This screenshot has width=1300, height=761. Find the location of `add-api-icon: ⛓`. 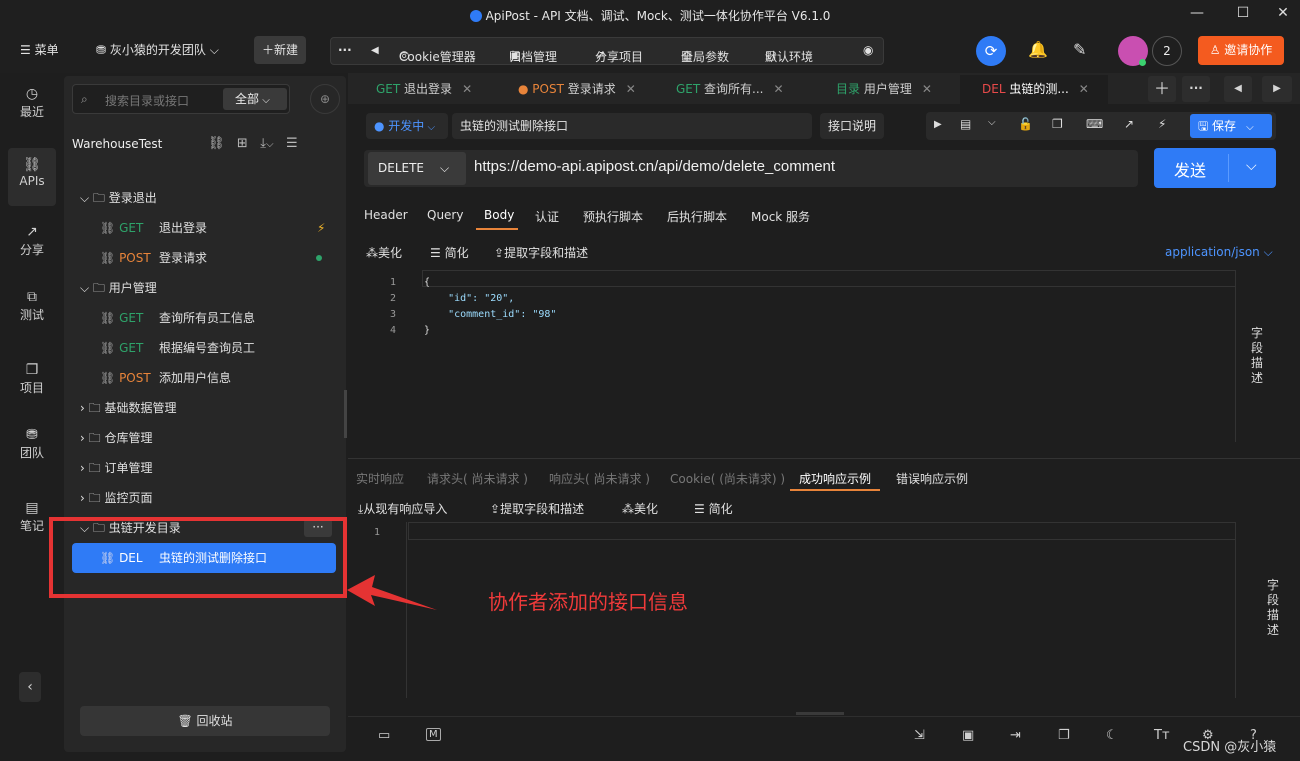

add-api-icon: ⛓ is located at coordinates (216, 143).